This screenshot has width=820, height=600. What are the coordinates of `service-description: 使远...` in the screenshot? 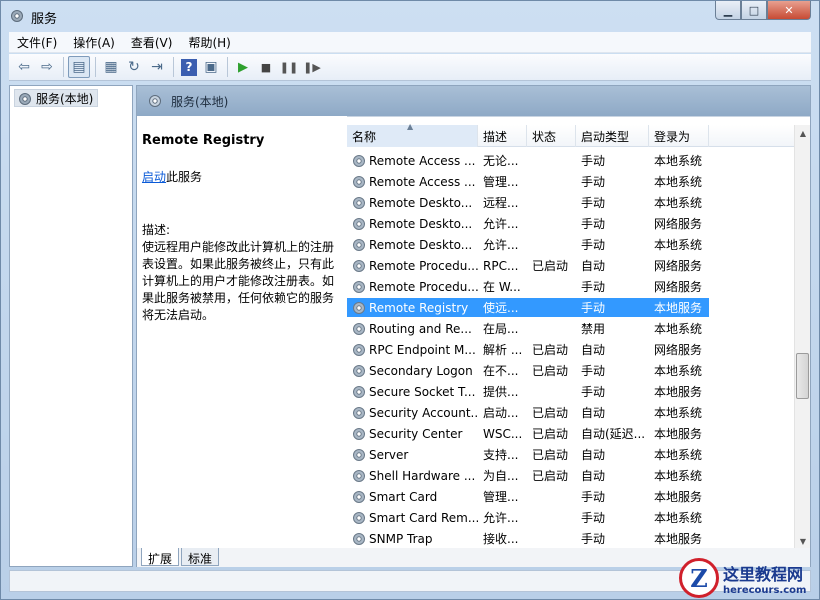 It's located at (501, 308).